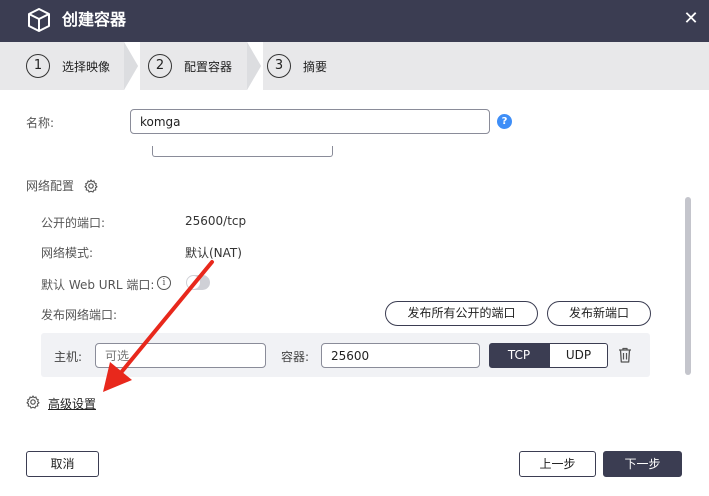 The height and width of the screenshot is (496, 709). What do you see at coordinates (40, 123) in the screenshot?
I see `name-label: 名称:` at bounding box center [40, 123].